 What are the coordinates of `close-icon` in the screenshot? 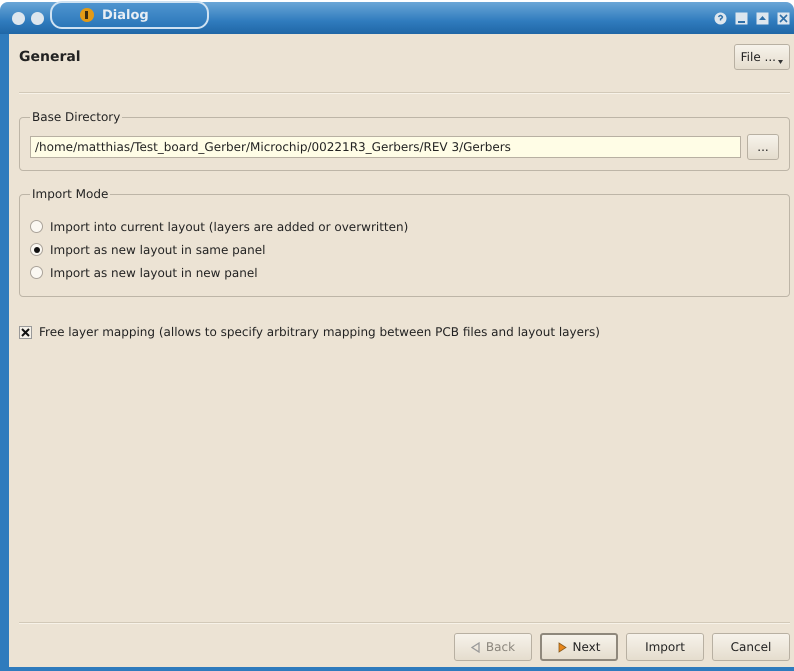 It's located at (783, 18).